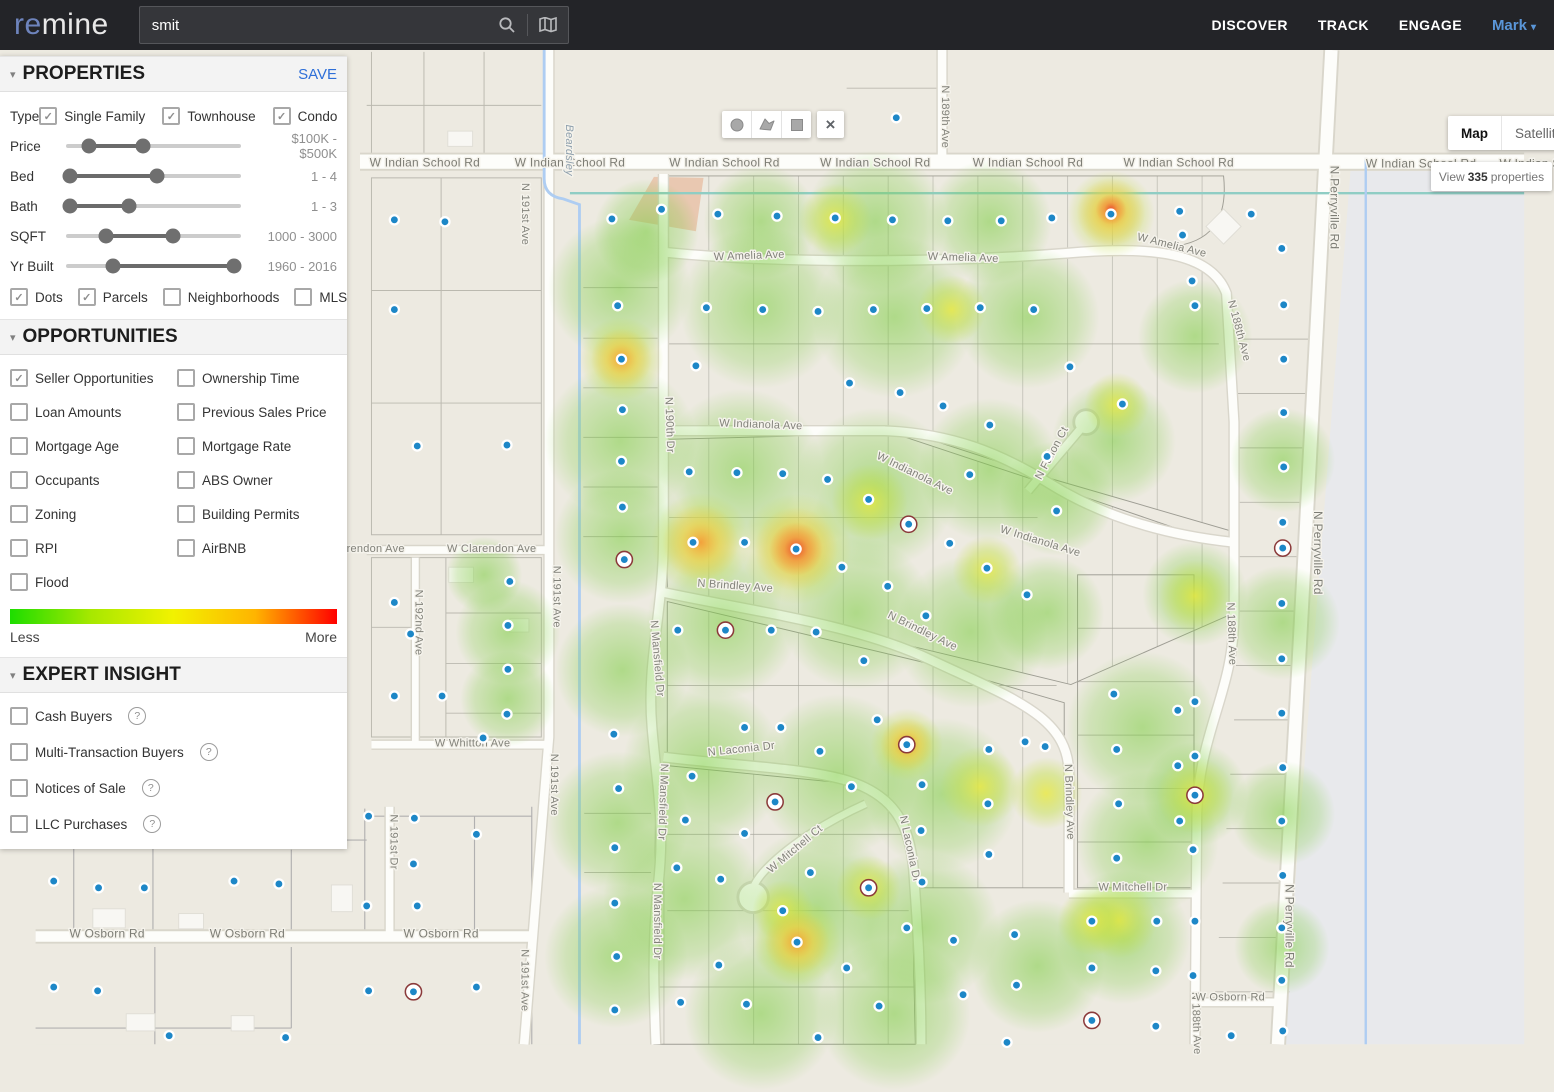  I want to click on checkbox-llc-purchases: LLC Purchases?, so click(173, 824).